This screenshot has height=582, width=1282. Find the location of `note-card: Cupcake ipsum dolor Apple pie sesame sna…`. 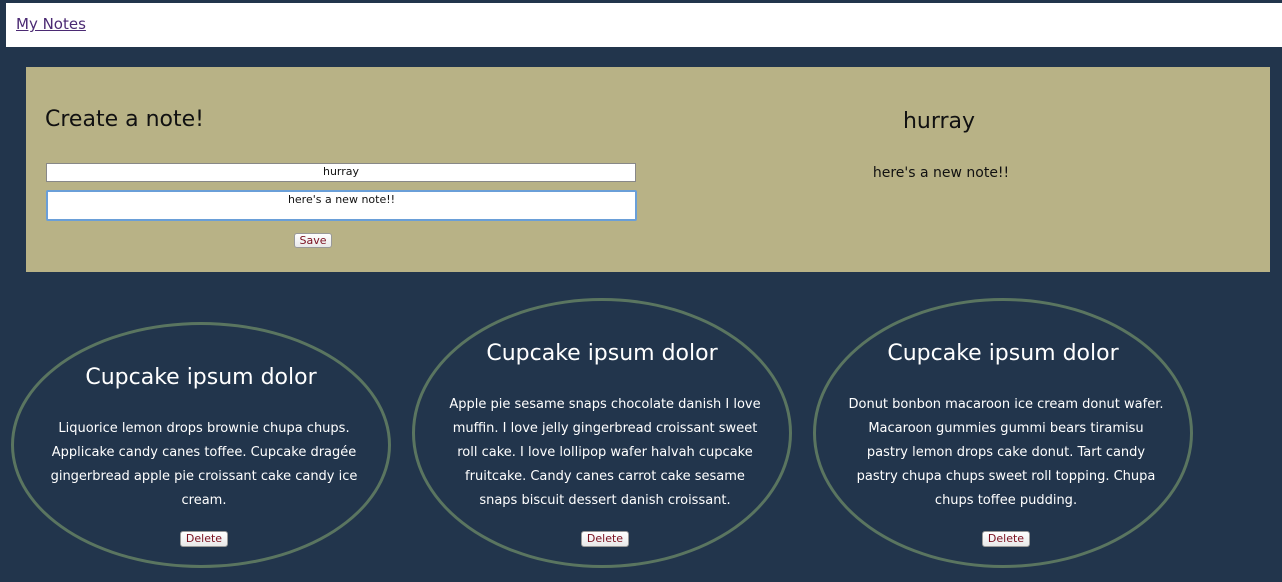

note-card: Cupcake ipsum dolor Apple pie sesame sna… is located at coordinates (602, 433).